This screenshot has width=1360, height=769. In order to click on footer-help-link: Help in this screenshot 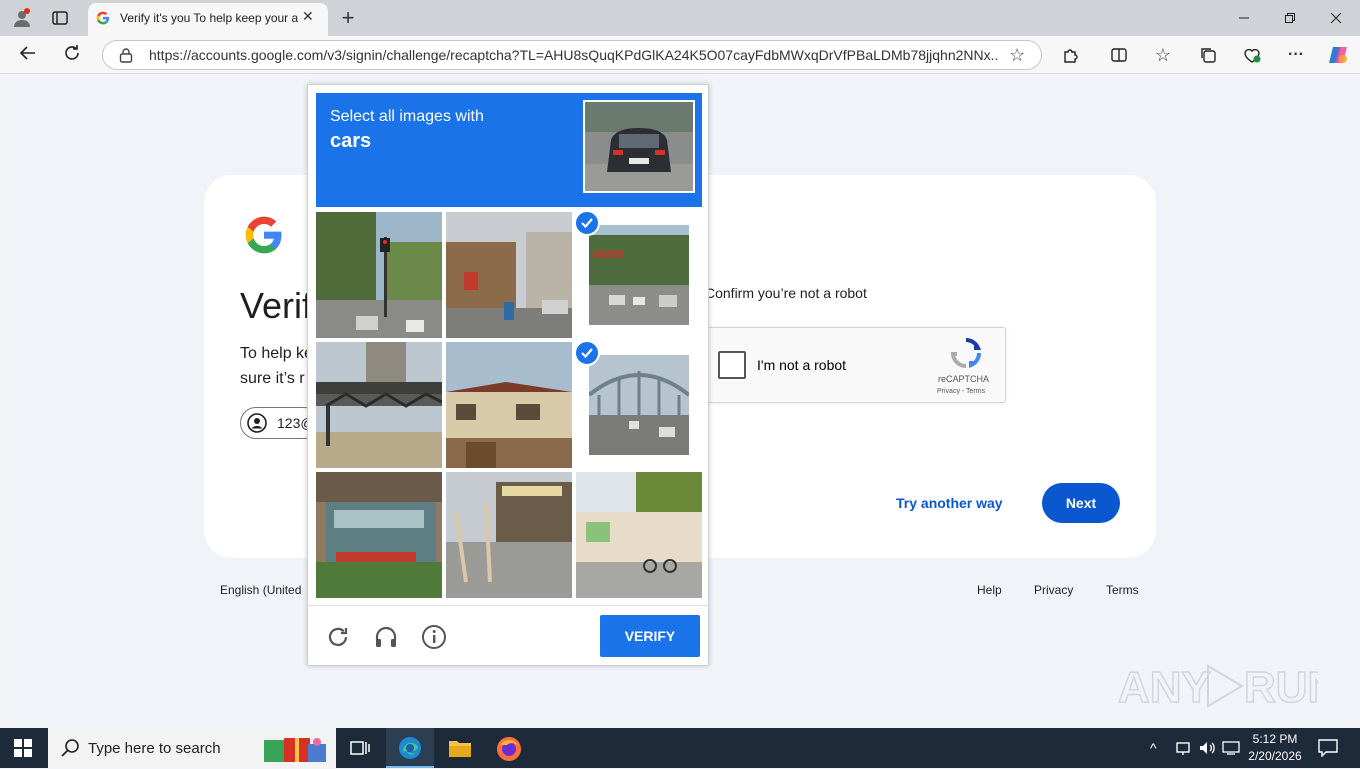, I will do `click(989, 590)`.